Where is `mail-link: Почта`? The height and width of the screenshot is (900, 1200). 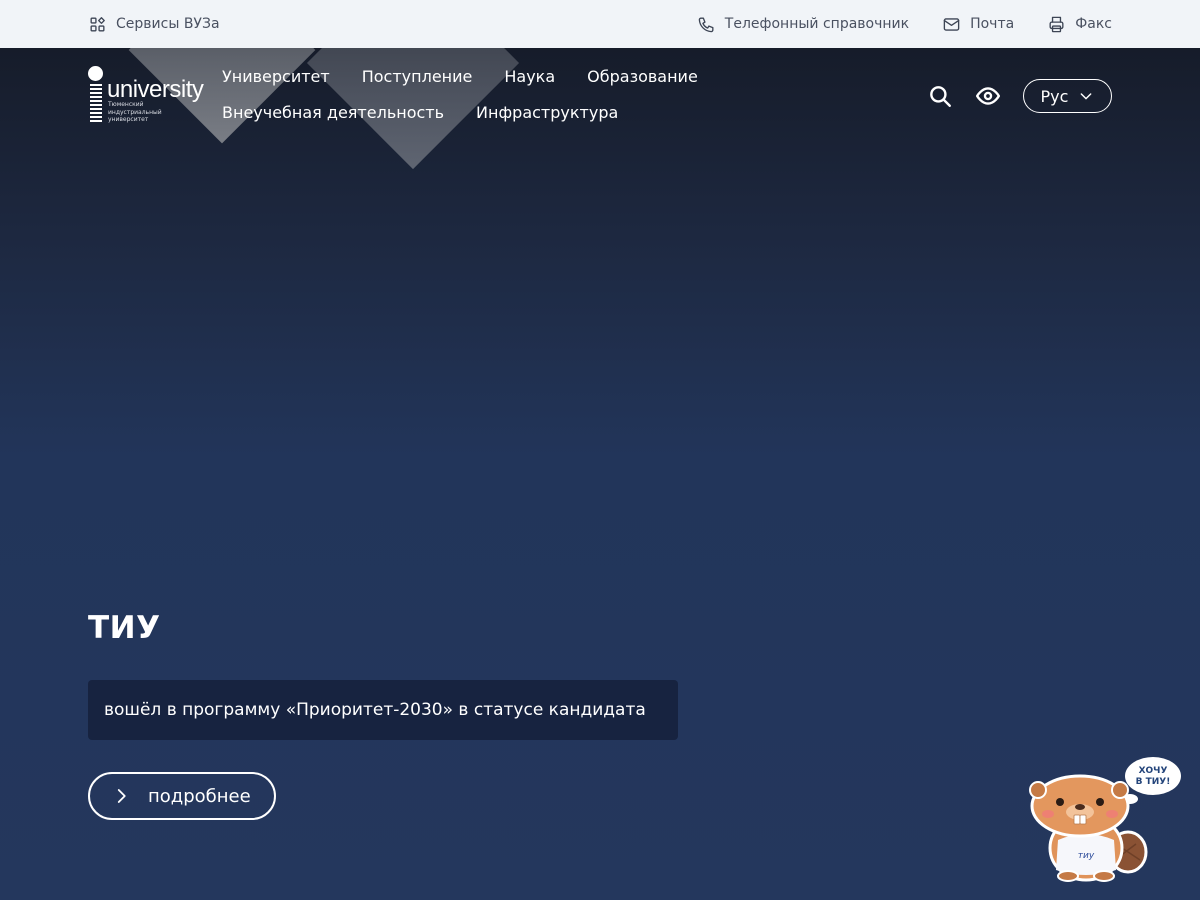
mail-link: Почта is located at coordinates (978, 24).